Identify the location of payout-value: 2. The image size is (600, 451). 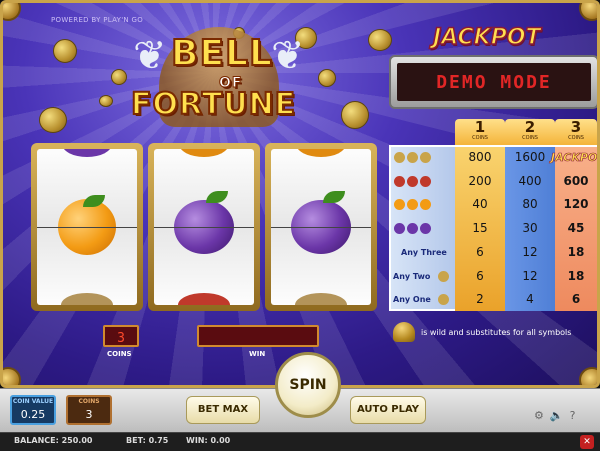
(480, 299).